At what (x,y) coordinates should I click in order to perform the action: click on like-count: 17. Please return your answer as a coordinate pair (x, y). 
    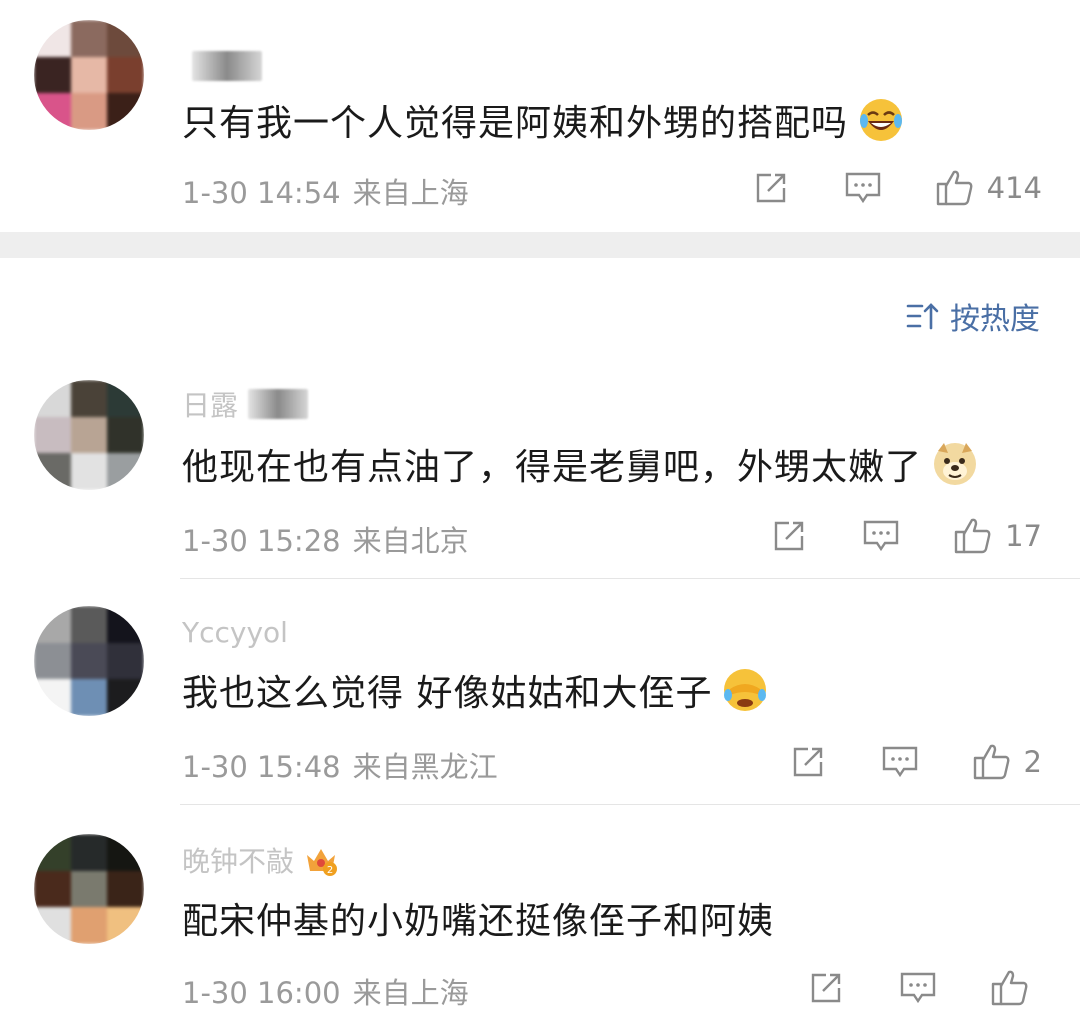
    Looking at the image, I should click on (1023, 536).